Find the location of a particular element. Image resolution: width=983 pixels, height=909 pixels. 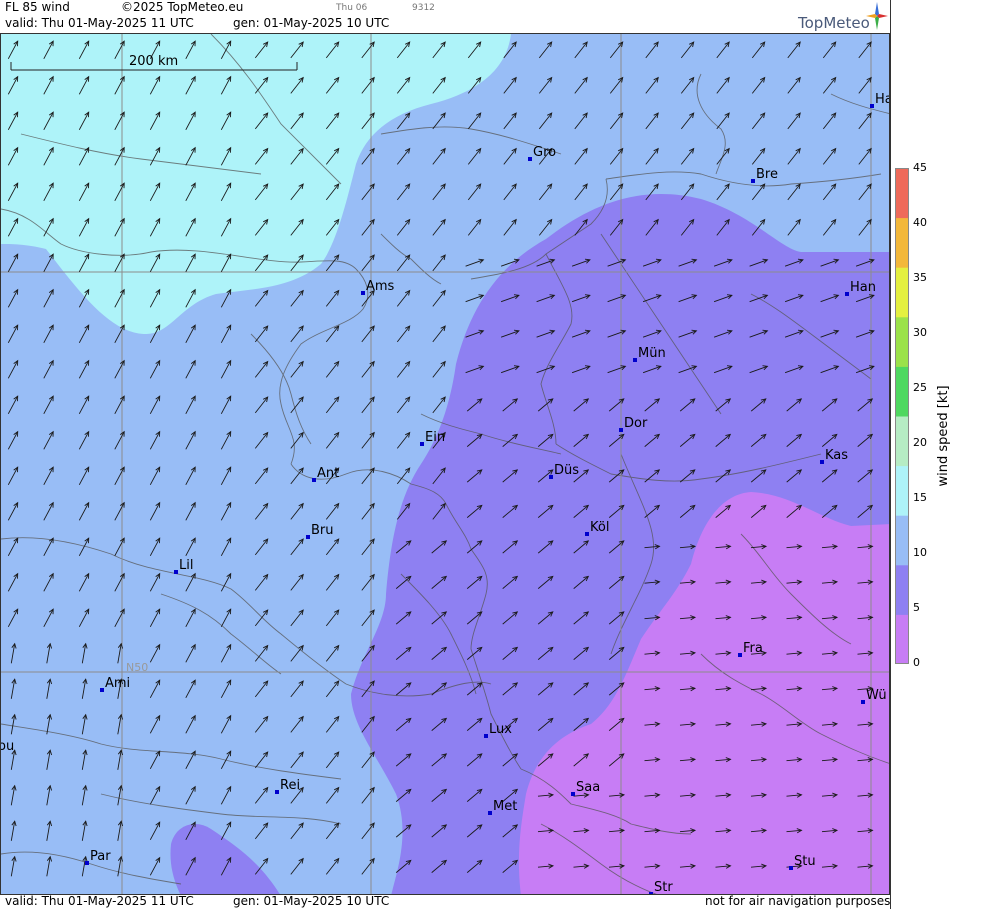

city-label: Düs is located at coordinates (566, 470).